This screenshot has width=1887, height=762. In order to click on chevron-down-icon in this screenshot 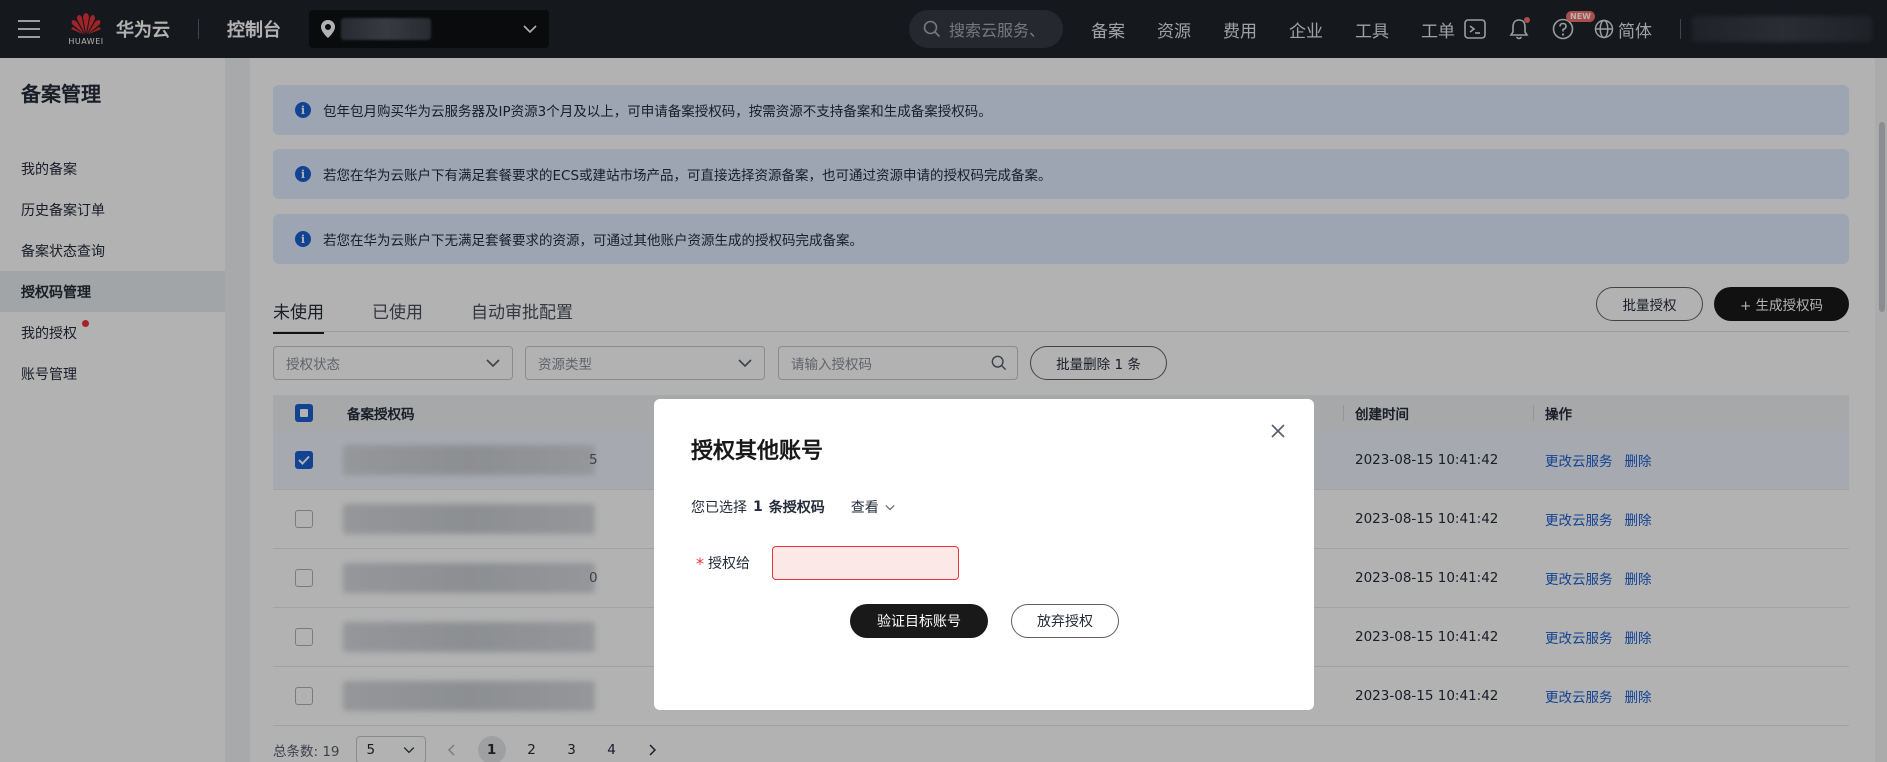, I will do `click(890, 507)`.